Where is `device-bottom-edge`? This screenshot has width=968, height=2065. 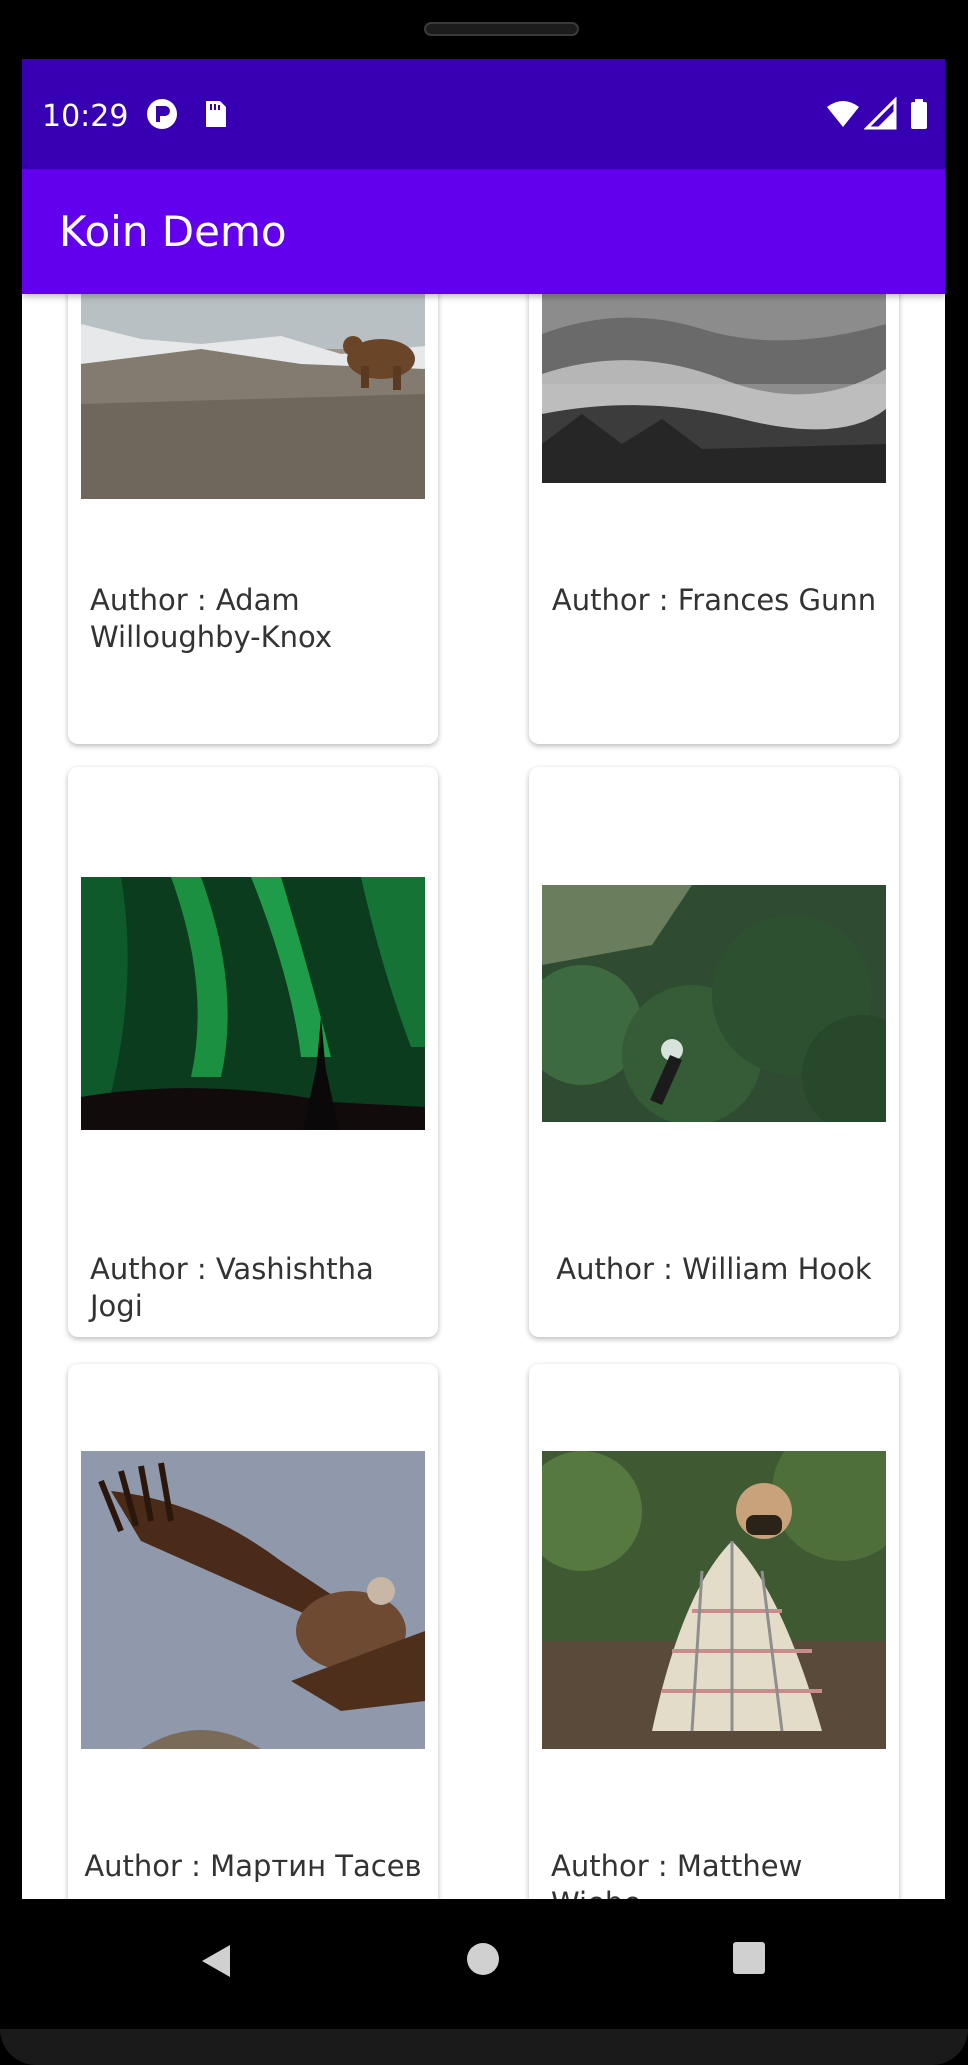
device-bottom-edge is located at coordinates (484, 2047).